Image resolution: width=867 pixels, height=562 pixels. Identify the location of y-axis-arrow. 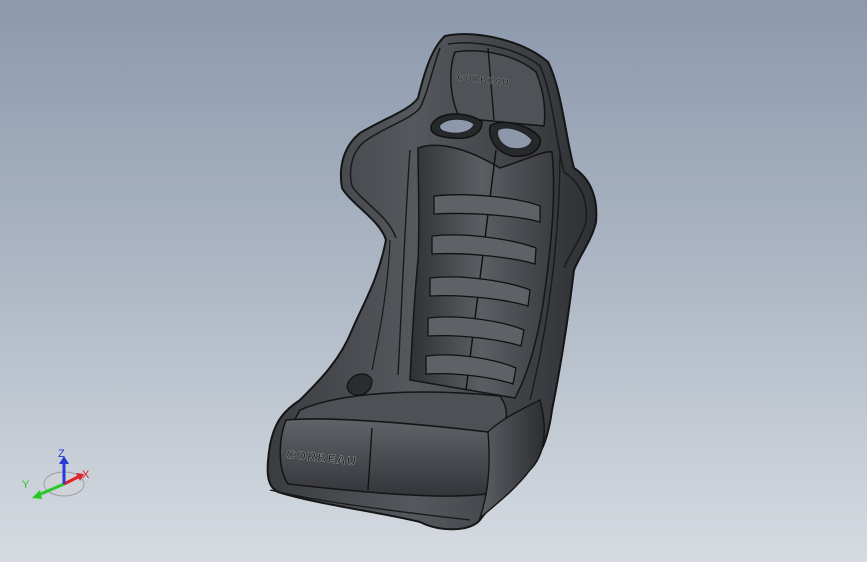
(37, 494).